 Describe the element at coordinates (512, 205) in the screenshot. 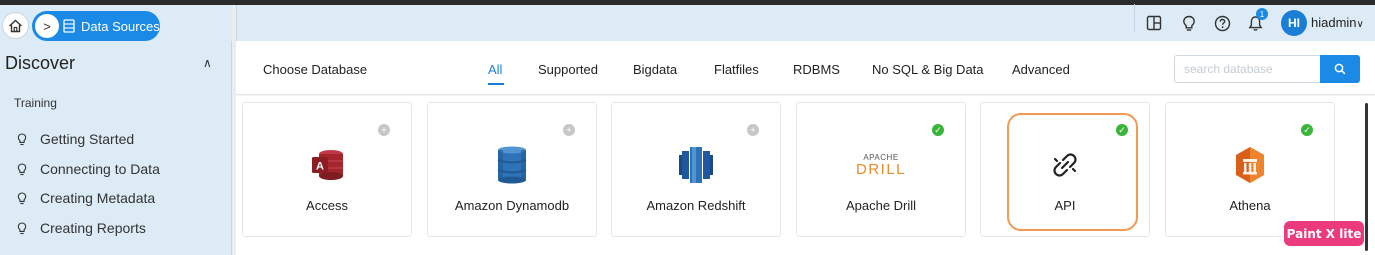

I see `database-card-label: Amazon Dynamodb` at that location.